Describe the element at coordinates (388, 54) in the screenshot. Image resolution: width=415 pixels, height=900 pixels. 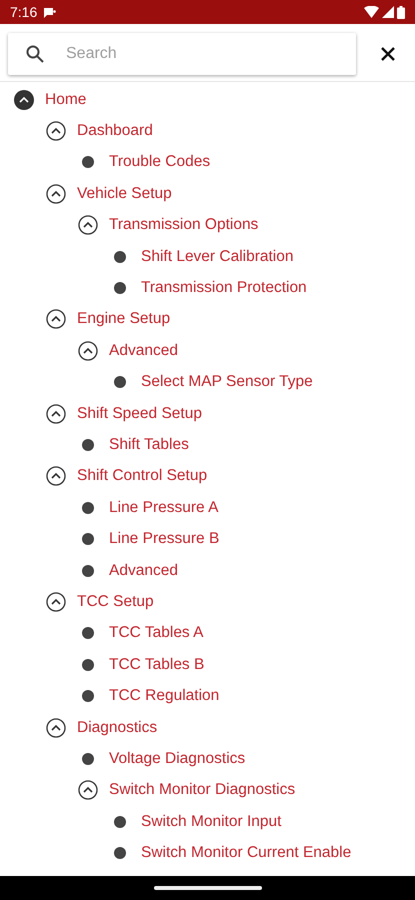
I see `close-icon` at that location.